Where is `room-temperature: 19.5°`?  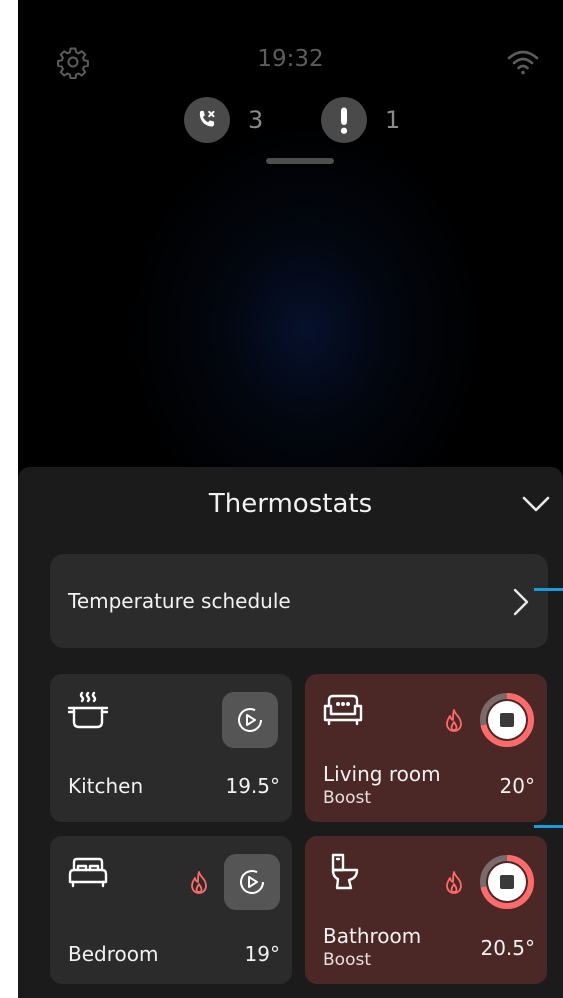 room-temperature: 19.5° is located at coordinates (252, 786).